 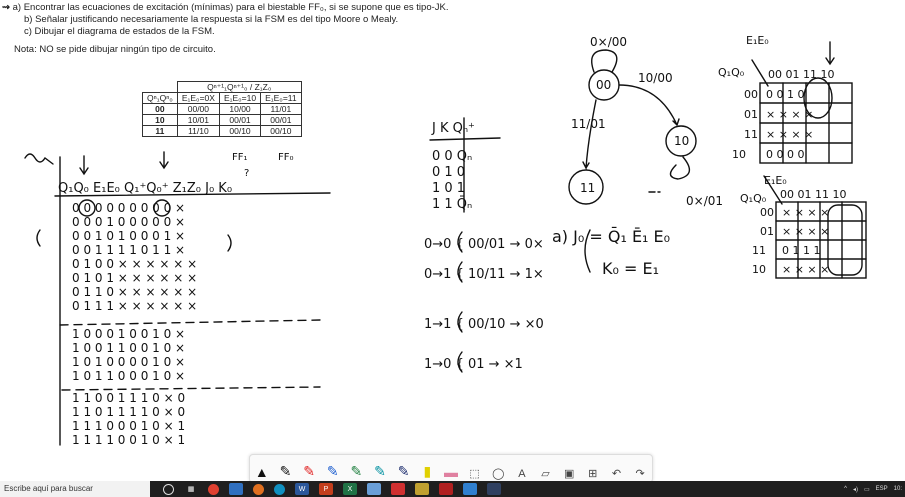 I want to click on pen-red-tool: ✎, so click(x=309, y=469).